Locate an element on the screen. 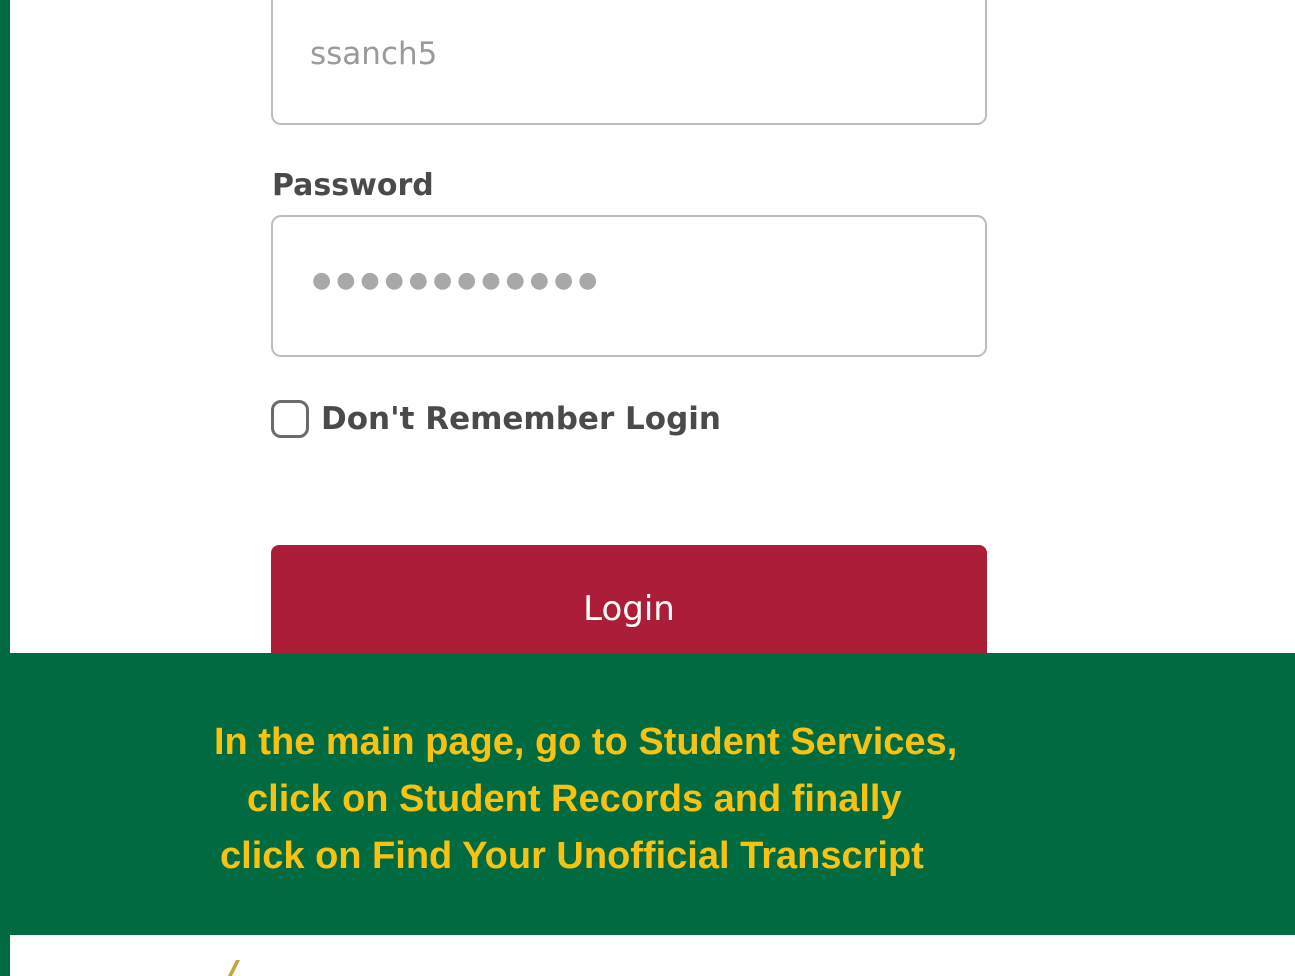 The height and width of the screenshot is (976, 1295). remember-login-row: Don't Remember Login is located at coordinates (496, 419).